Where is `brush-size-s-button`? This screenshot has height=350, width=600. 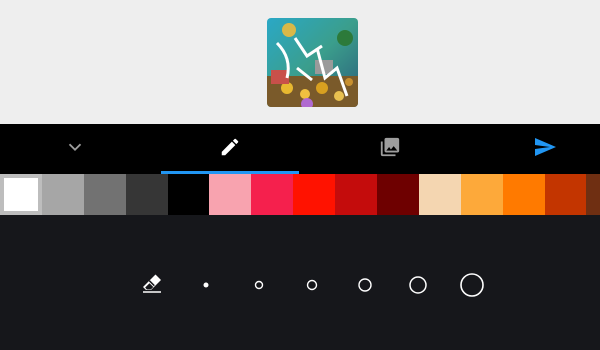 brush-size-s-button is located at coordinates (259, 285).